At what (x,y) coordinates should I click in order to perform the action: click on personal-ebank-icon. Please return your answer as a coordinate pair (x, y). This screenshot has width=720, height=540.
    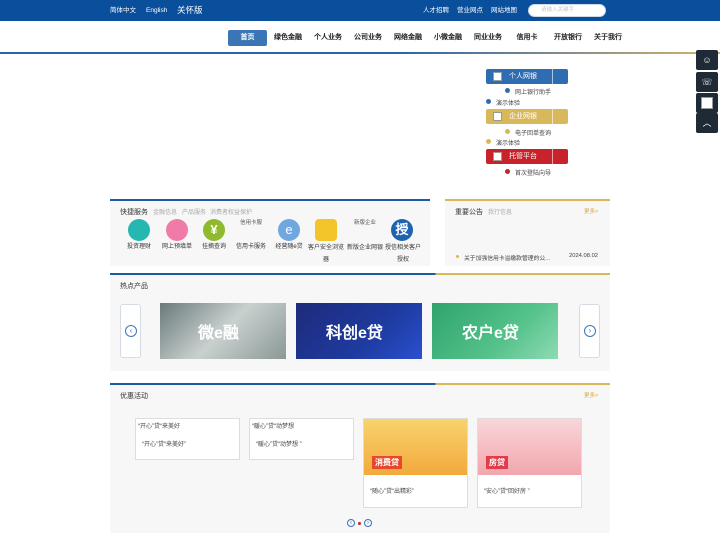
    Looking at the image, I should click on (497, 76).